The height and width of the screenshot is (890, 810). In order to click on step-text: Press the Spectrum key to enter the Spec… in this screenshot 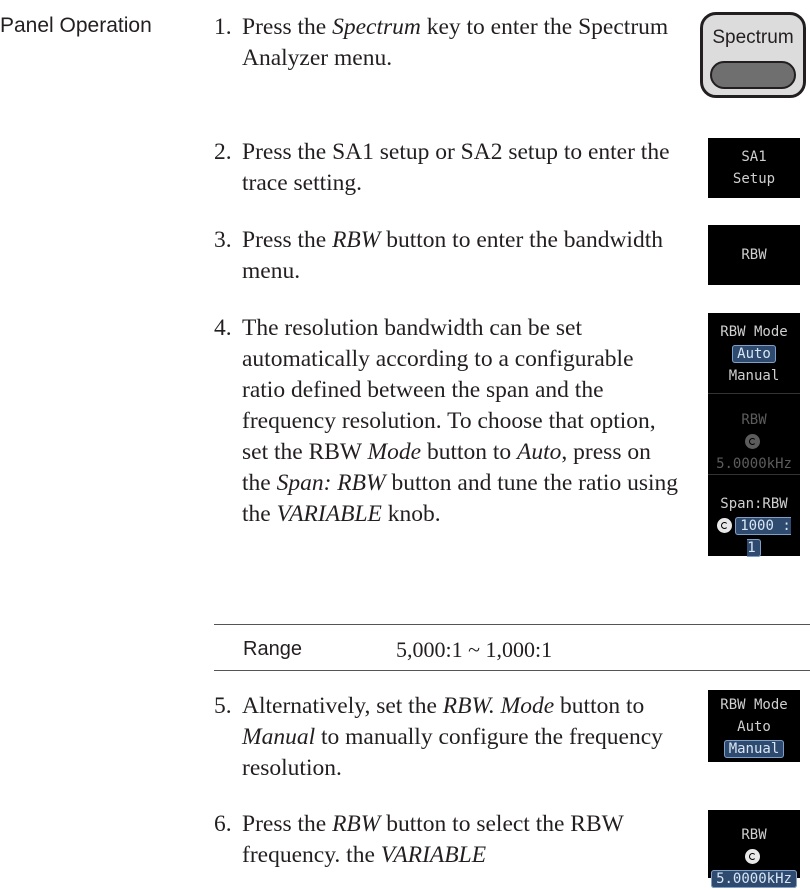, I will do `click(455, 42)`.